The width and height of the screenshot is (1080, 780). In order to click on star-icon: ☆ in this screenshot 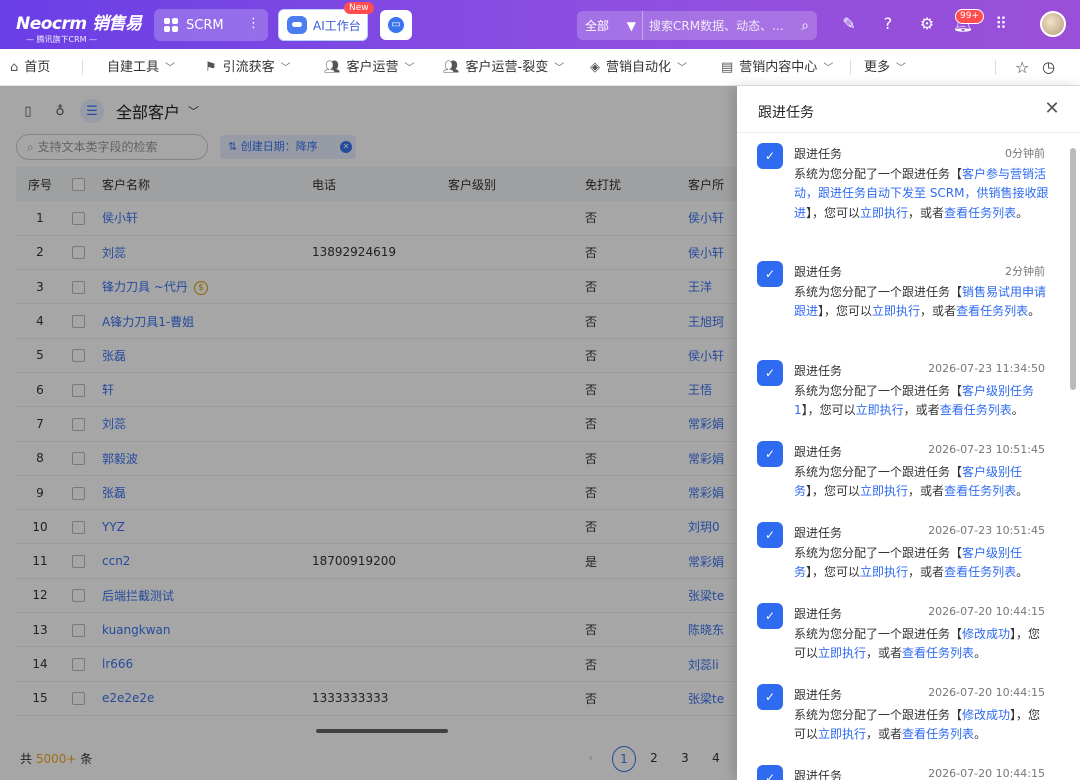, I will do `click(1022, 67)`.